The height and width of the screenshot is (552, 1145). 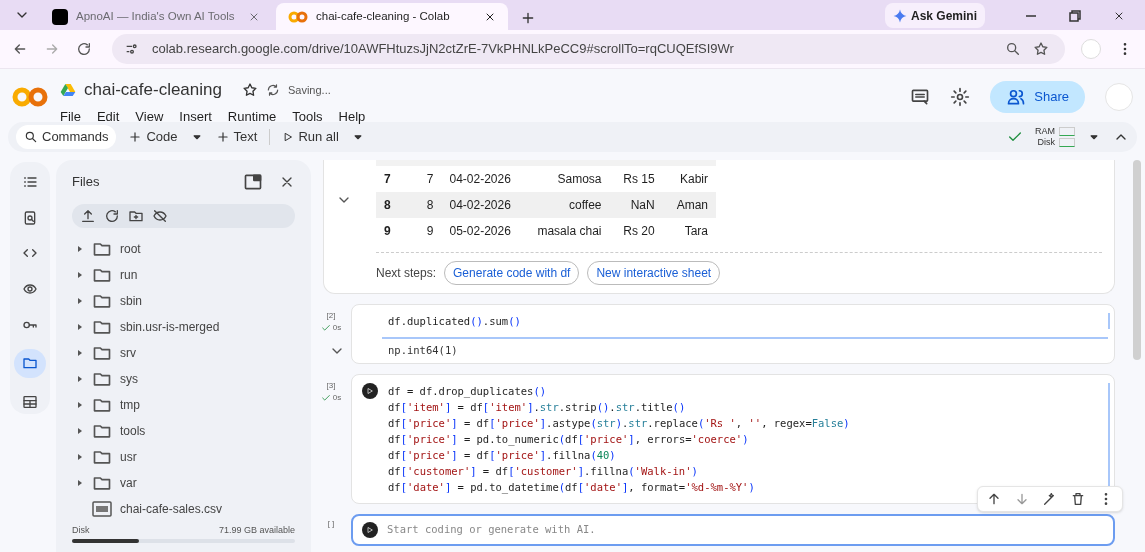 What do you see at coordinates (60, 16) in the screenshot?
I see `site-logo-icon` at bounding box center [60, 16].